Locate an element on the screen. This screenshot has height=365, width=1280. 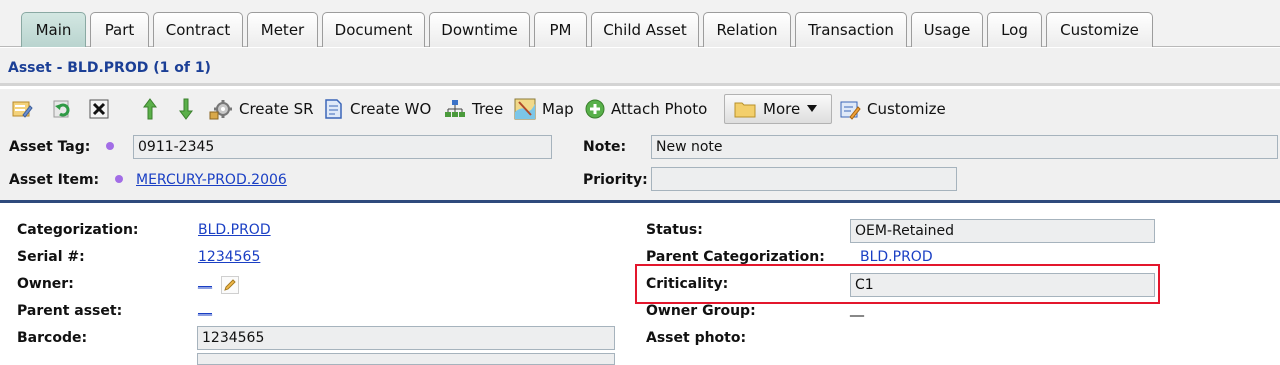
next-field-partial is located at coordinates (406, 359).